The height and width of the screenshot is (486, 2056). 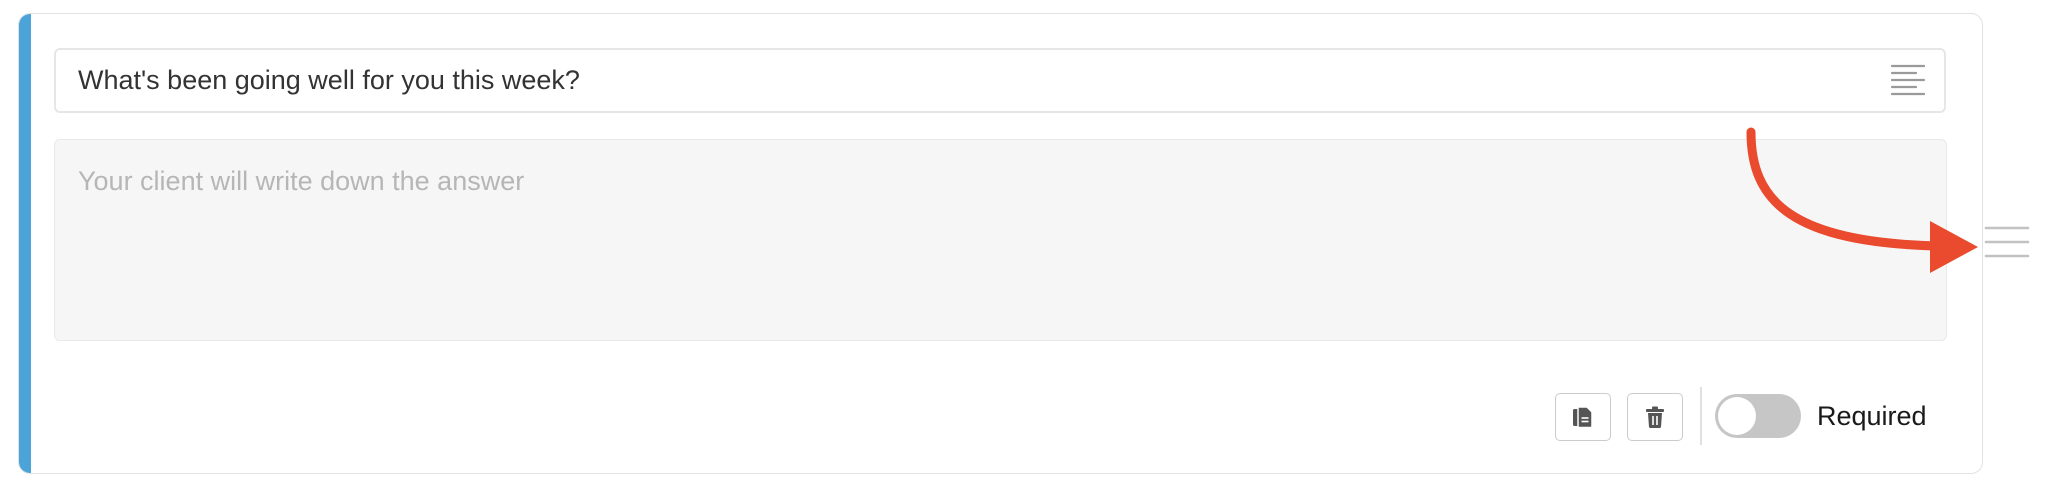 What do you see at coordinates (1862, 200) in the screenshot?
I see `annotation-arrow` at bounding box center [1862, 200].